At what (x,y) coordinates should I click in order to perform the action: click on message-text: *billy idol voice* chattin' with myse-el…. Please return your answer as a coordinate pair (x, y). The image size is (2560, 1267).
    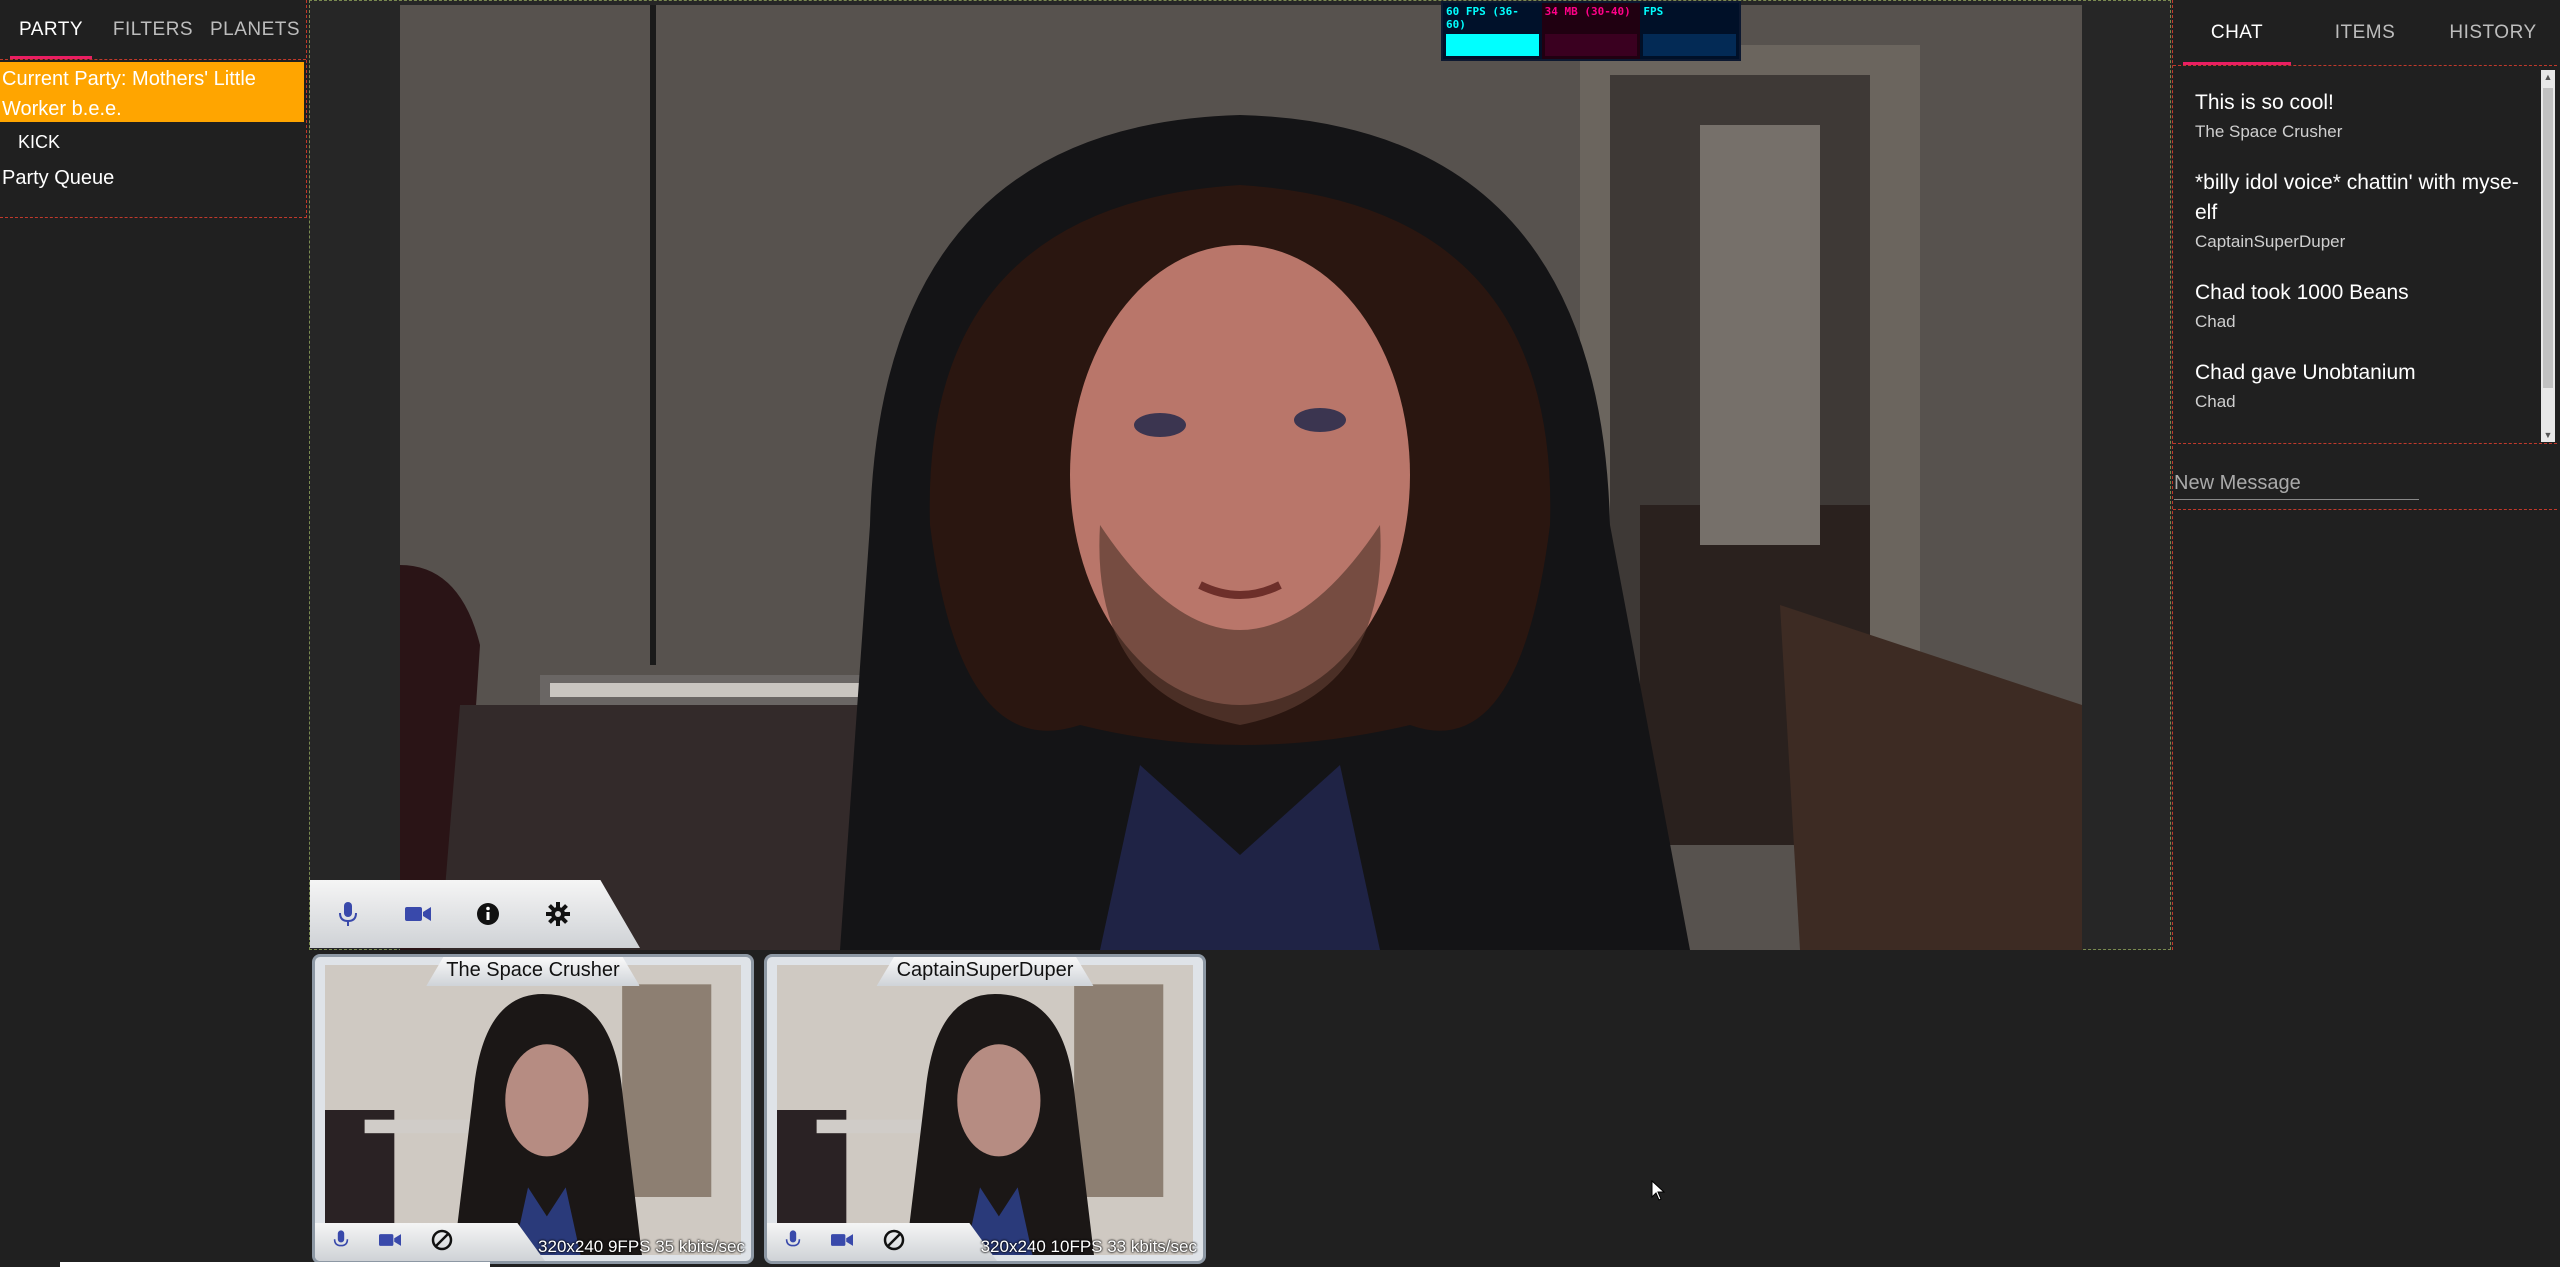
    Looking at the image, I should click on (2357, 197).